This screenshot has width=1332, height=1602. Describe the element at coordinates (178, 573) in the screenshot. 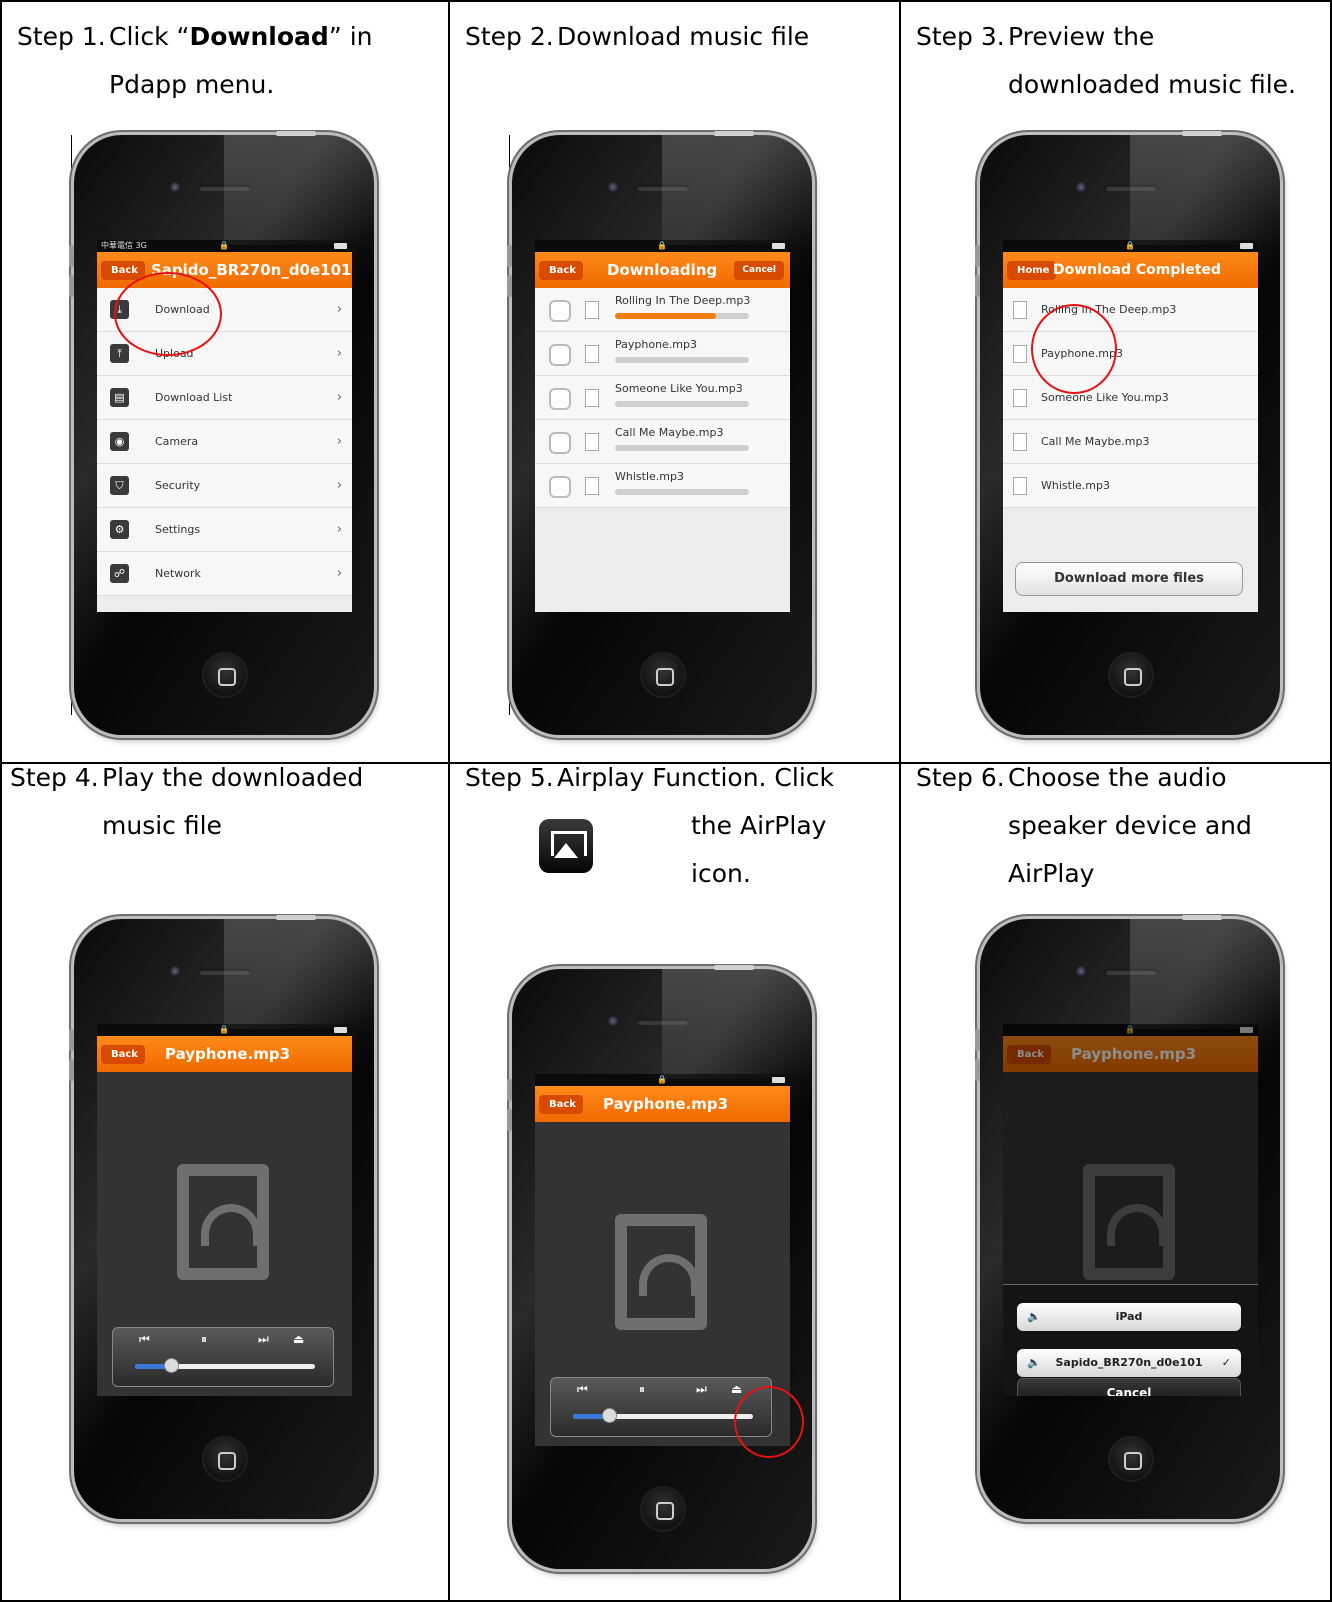

I see `menu-label: Network` at that location.